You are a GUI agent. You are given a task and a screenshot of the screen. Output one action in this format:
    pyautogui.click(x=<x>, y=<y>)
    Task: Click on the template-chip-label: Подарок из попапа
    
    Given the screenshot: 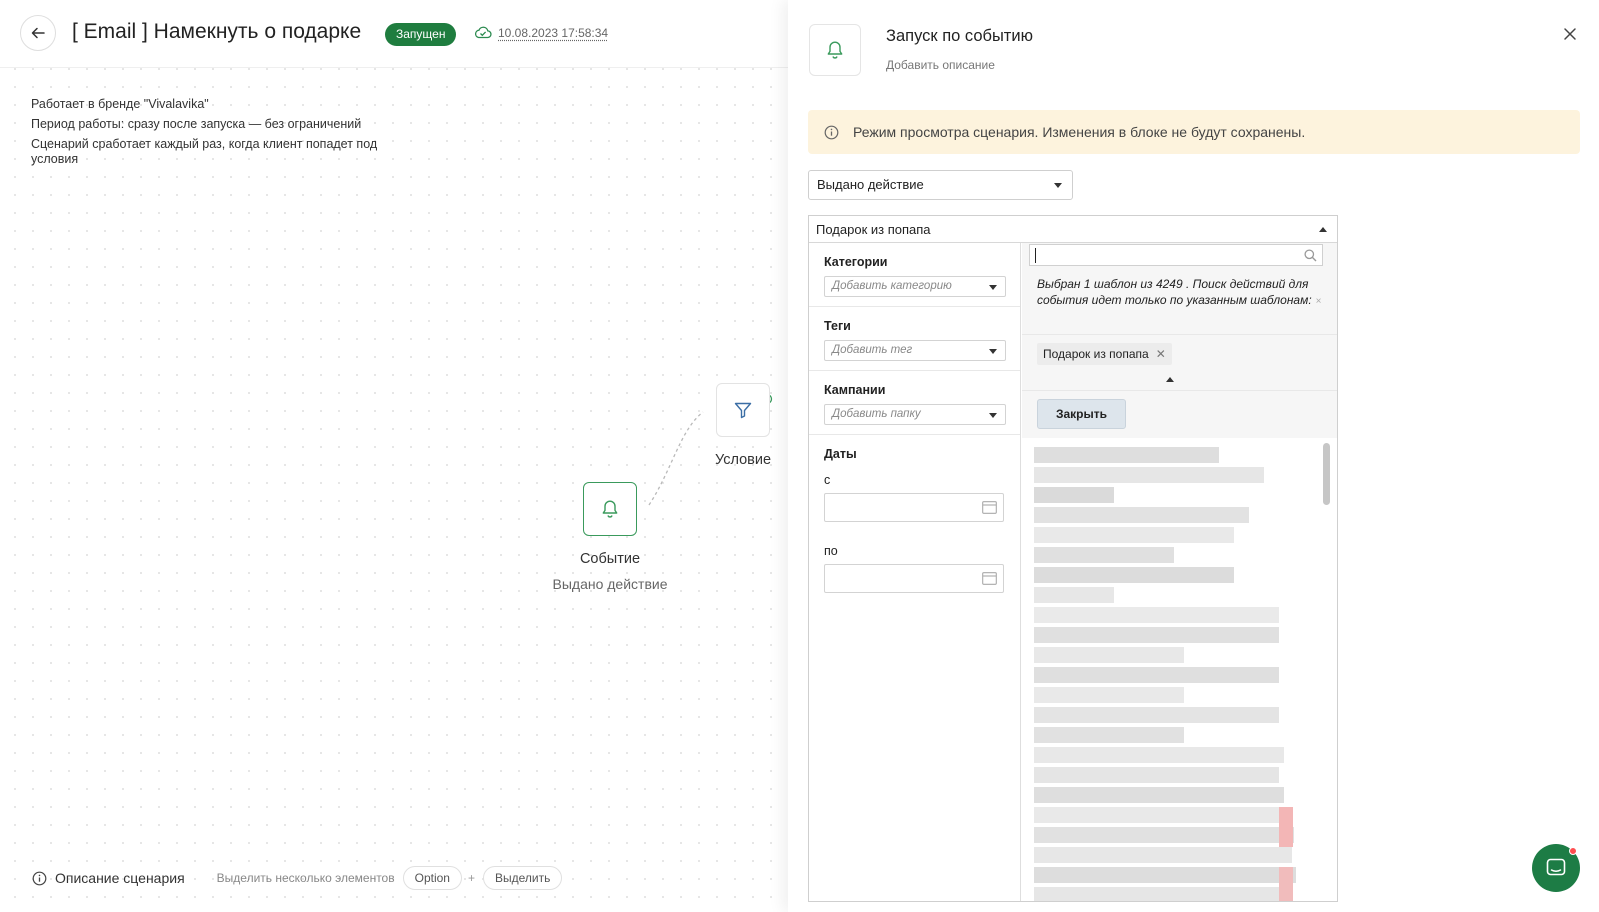 What is the action you would take?
    pyautogui.click(x=1096, y=354)
    